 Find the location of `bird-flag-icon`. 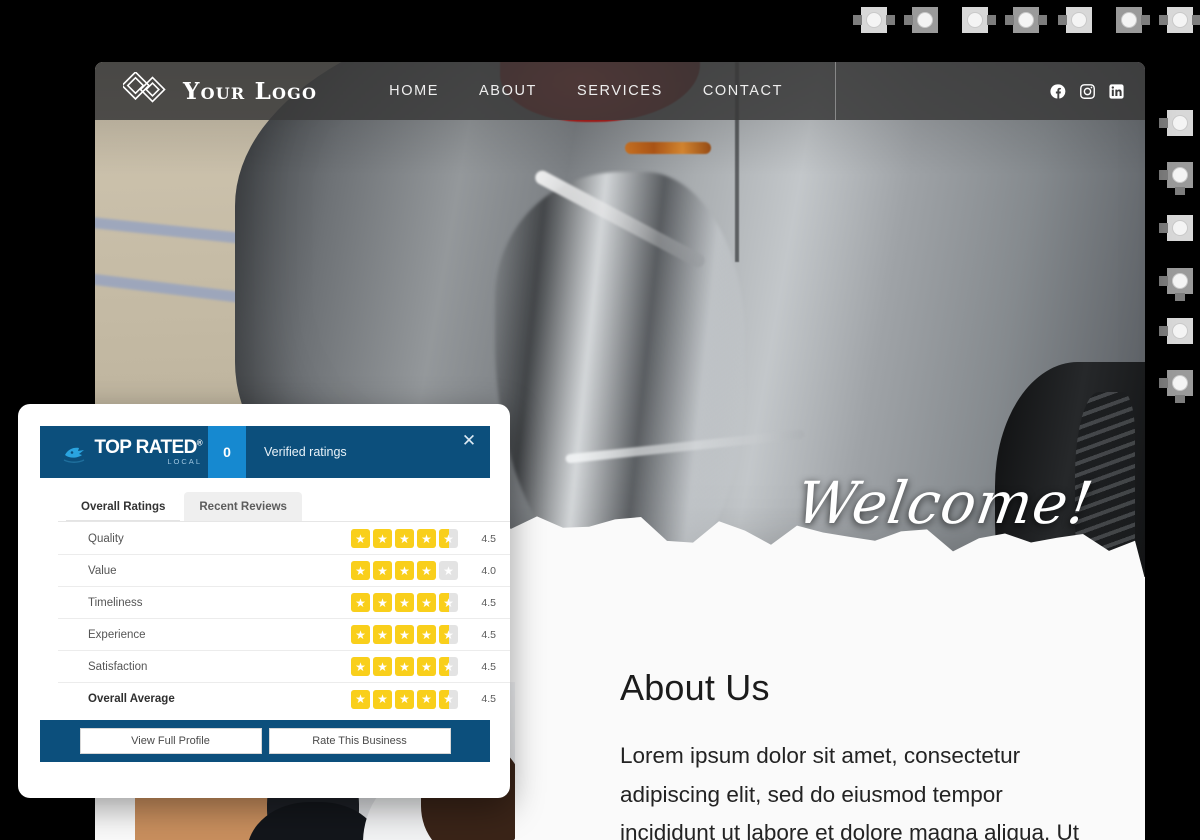

bird-flag-icon is located at coordinates (76, 456).